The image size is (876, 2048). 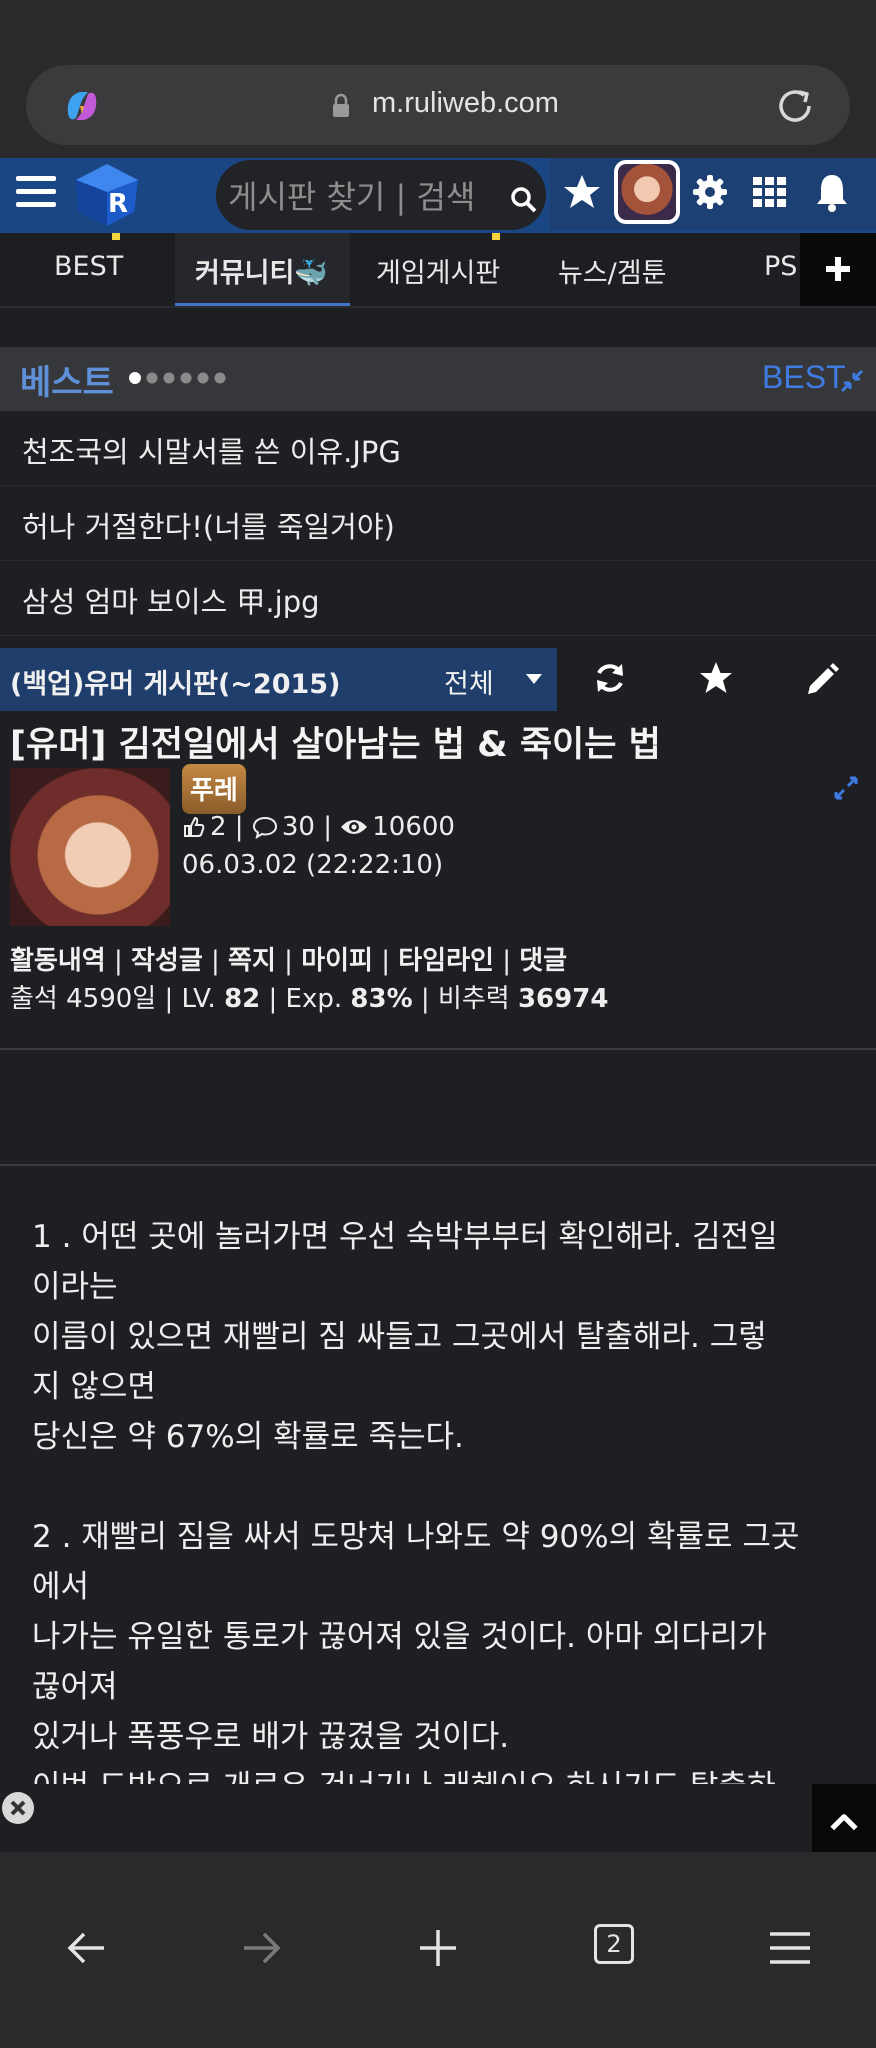 I want to click on user-link-message: 쪽지, so click(x=252, y=961).